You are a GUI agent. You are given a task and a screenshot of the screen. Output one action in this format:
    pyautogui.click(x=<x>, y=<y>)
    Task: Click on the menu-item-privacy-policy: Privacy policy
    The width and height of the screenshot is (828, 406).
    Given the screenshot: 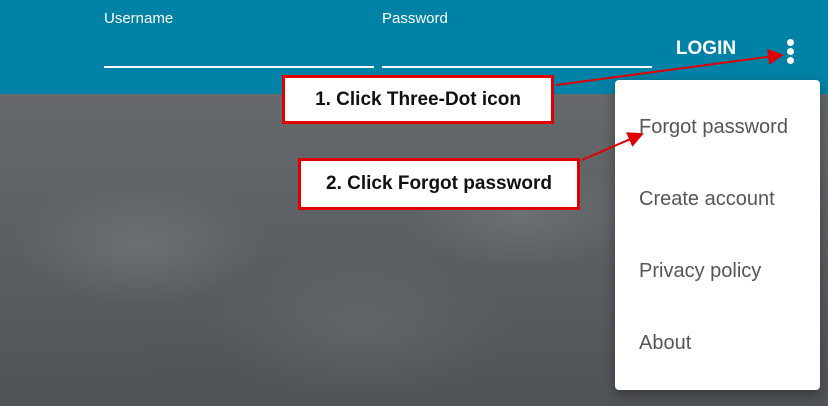 What is the action you would take?
    pyautogui.click(x=717, y=271)
    